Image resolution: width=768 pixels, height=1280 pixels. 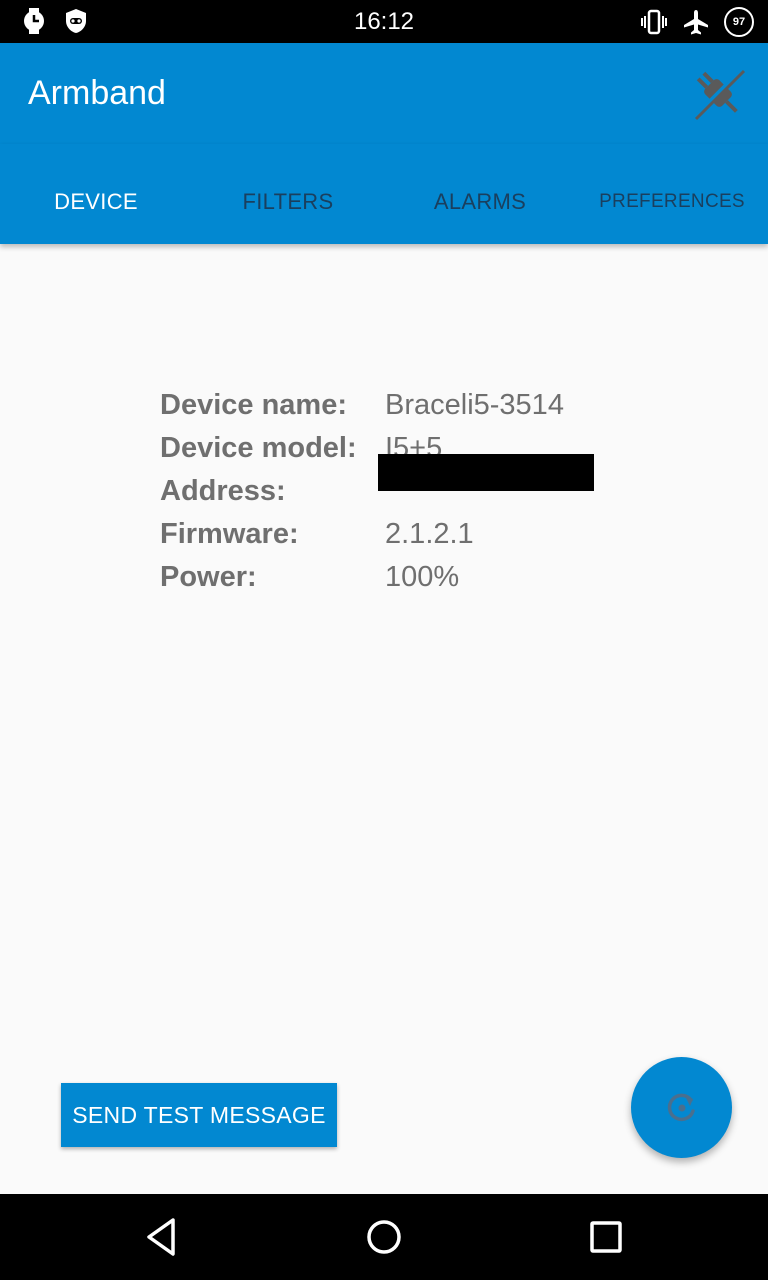 I want to click on home-icon, so click(x=384, y=1237).